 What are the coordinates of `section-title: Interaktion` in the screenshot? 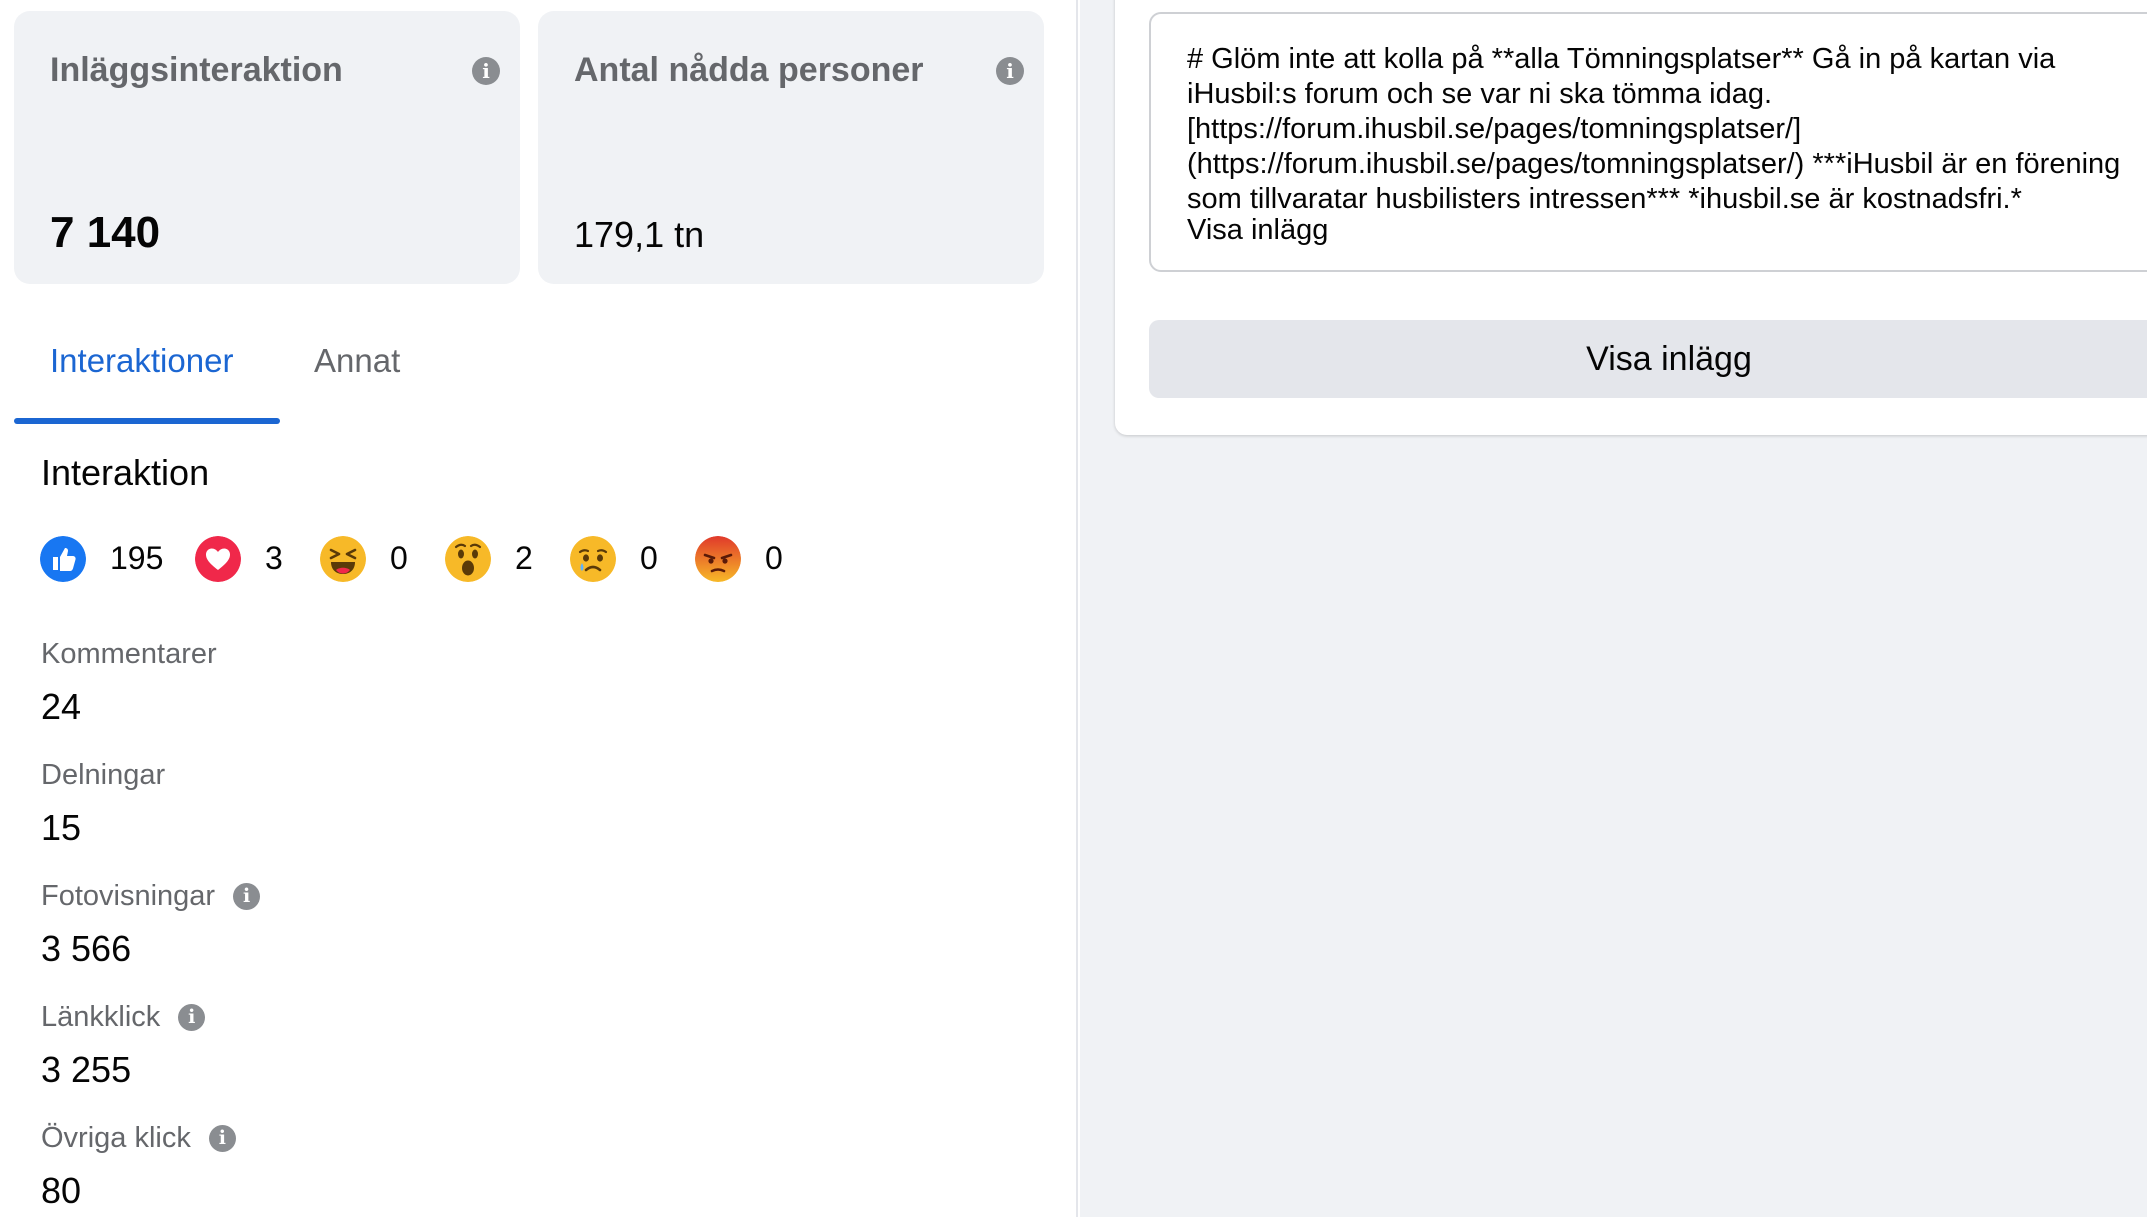 It's located at (125, 472).